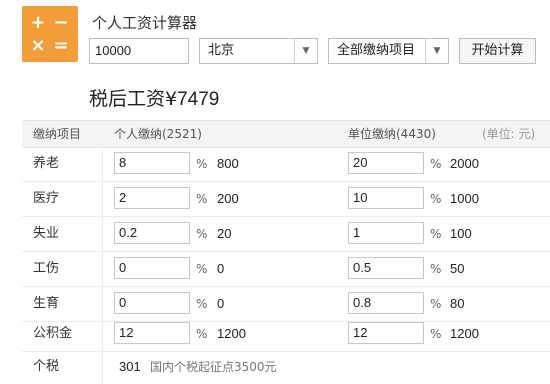 The height and width of the screenshot is (384, 550). Describe the element at coordinates (376, 50) in the screenshot. I see `scope-select-value: 全部缴纳项目` at that location.